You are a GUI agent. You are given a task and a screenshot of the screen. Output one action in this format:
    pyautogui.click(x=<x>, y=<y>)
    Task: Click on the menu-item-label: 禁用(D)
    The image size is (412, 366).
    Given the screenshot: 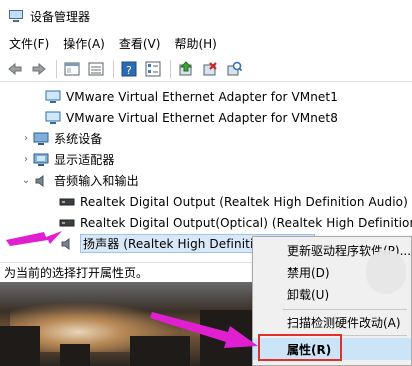 What is the action you would take?
    pyautogui.click(x=308, y=272)
    